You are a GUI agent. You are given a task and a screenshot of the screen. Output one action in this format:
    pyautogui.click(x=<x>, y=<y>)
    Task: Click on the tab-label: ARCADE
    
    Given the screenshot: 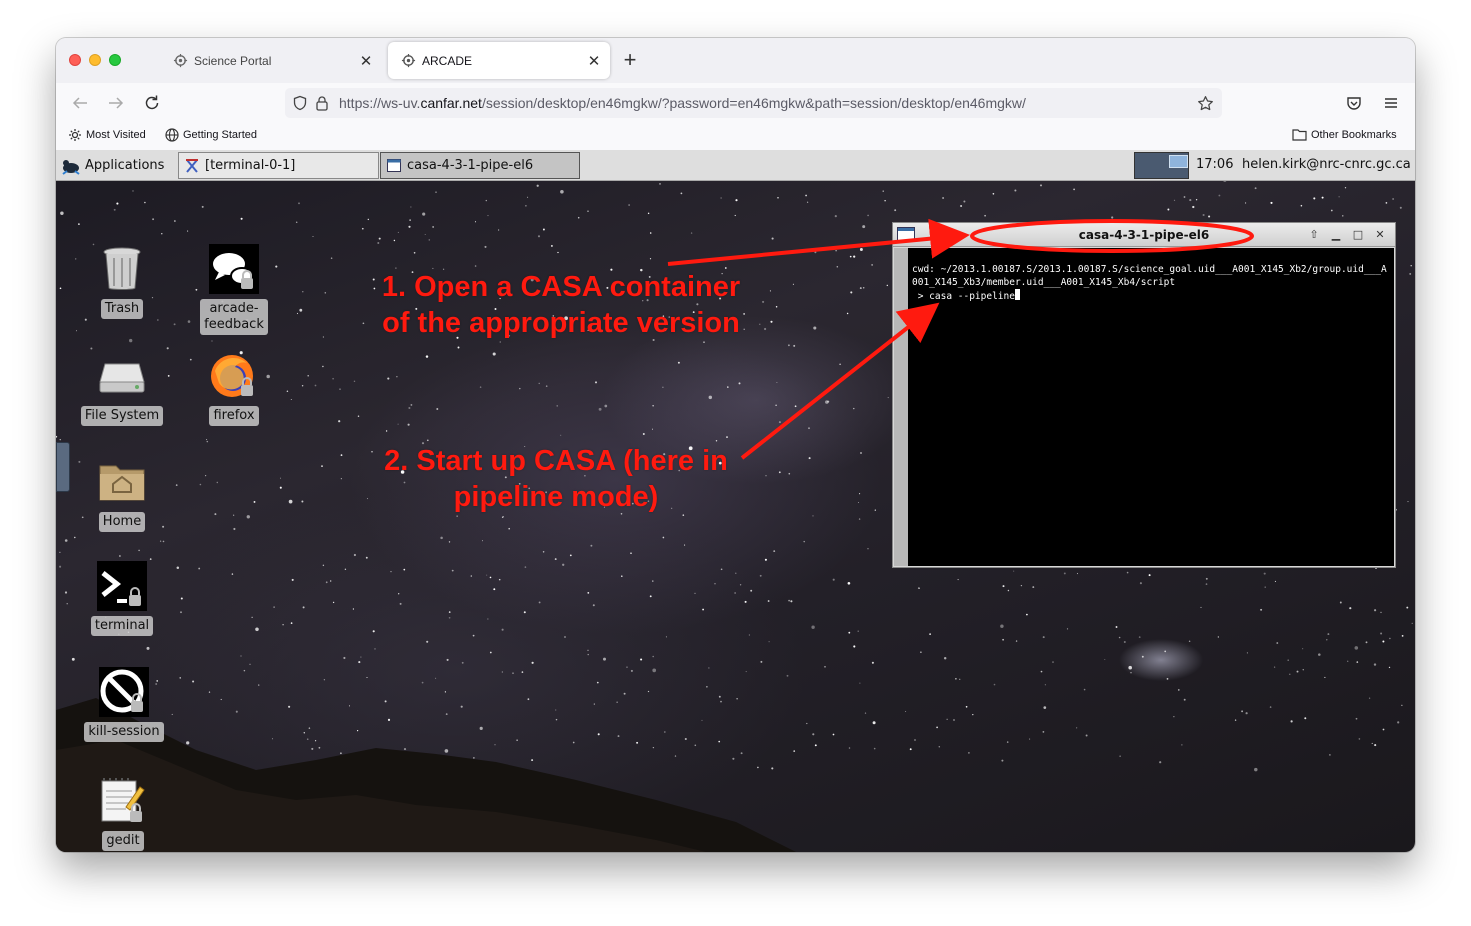 What is the action you would take?
    pyautogui.click(x=447, y=60)
    